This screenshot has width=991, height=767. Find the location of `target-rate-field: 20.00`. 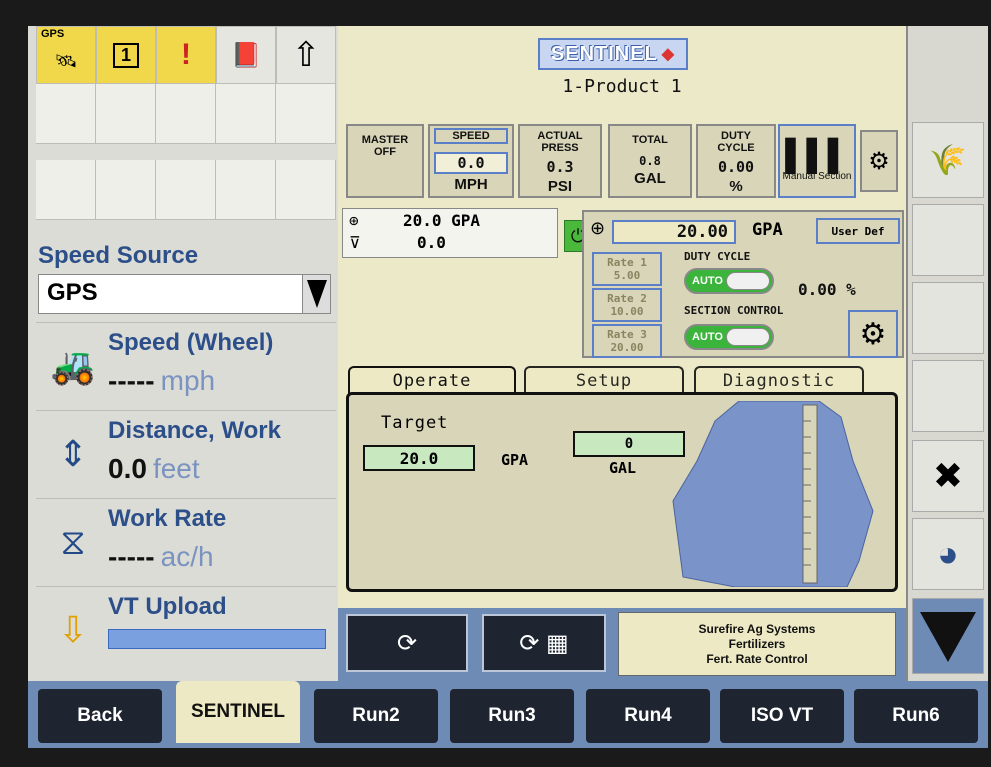

target-rate-field: 20.00 is located at coordinates (674, 232).